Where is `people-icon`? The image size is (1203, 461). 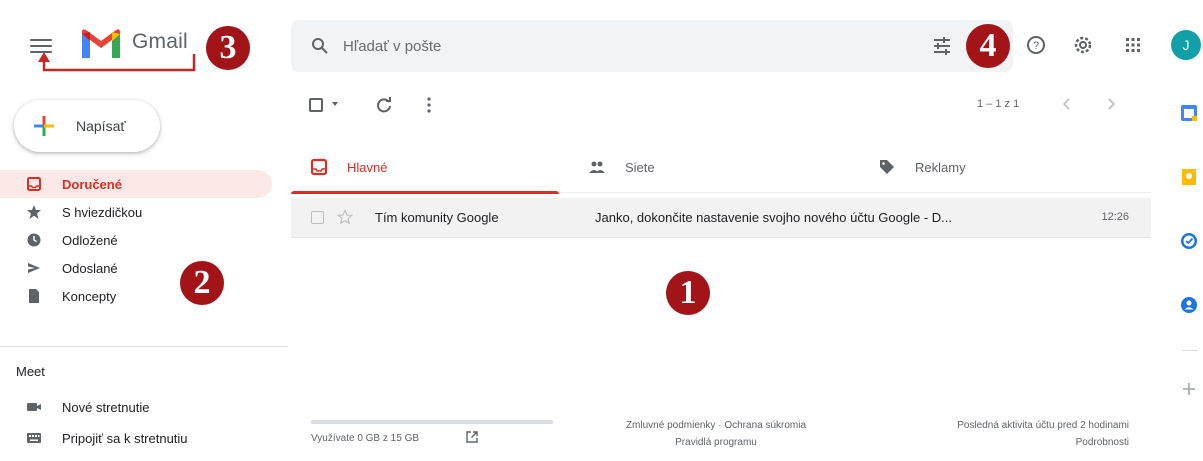 people-icon is located at coordinates (597, 167).